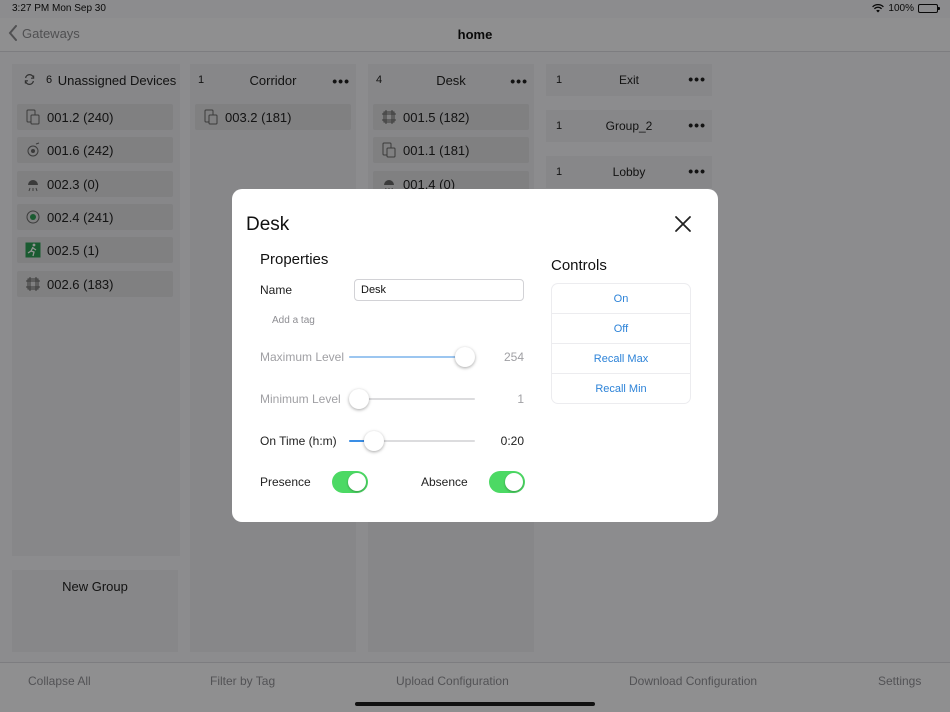 Image resolution: width=950 pixels, height=712 pixels. What do you see at coordinates (439, 290) in the screenshot?
I see `name-field` at bounding box center [439, 290].